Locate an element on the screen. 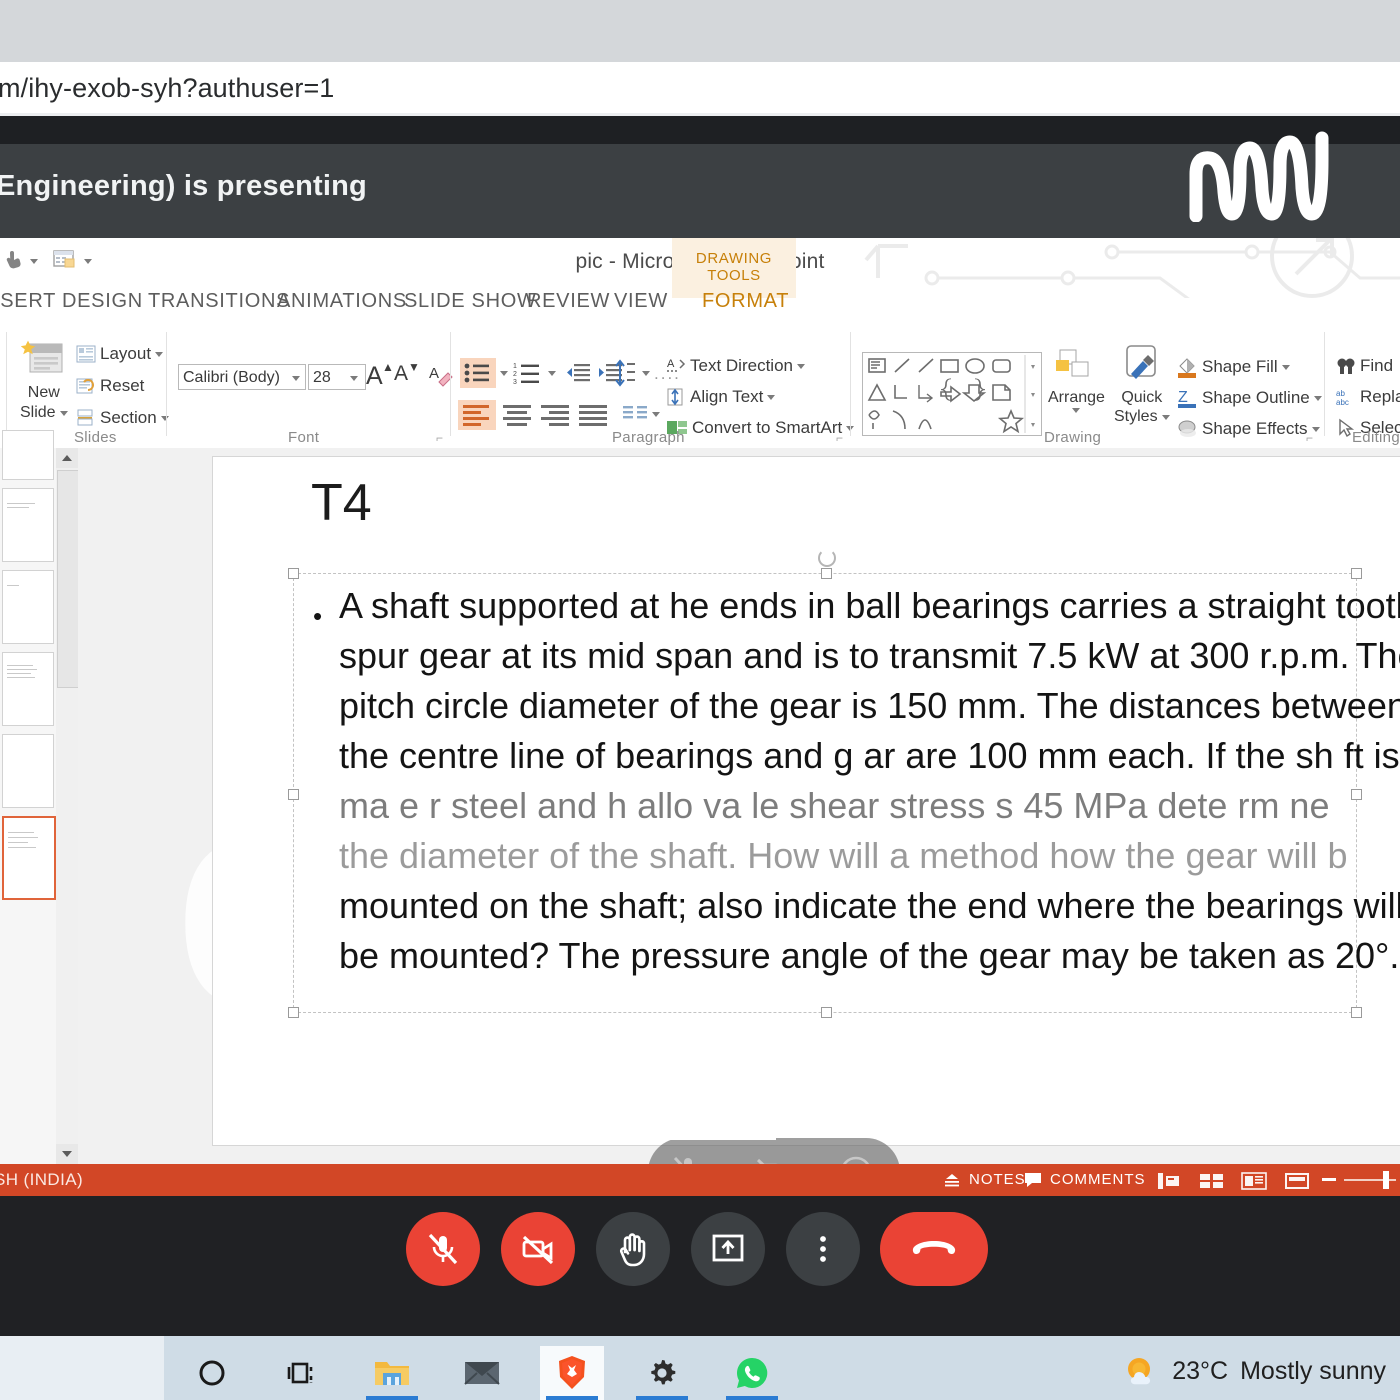 This screenshot has width=1400, height=1400. chevron-down-icon-newslide is located at coordinates (63, 413).